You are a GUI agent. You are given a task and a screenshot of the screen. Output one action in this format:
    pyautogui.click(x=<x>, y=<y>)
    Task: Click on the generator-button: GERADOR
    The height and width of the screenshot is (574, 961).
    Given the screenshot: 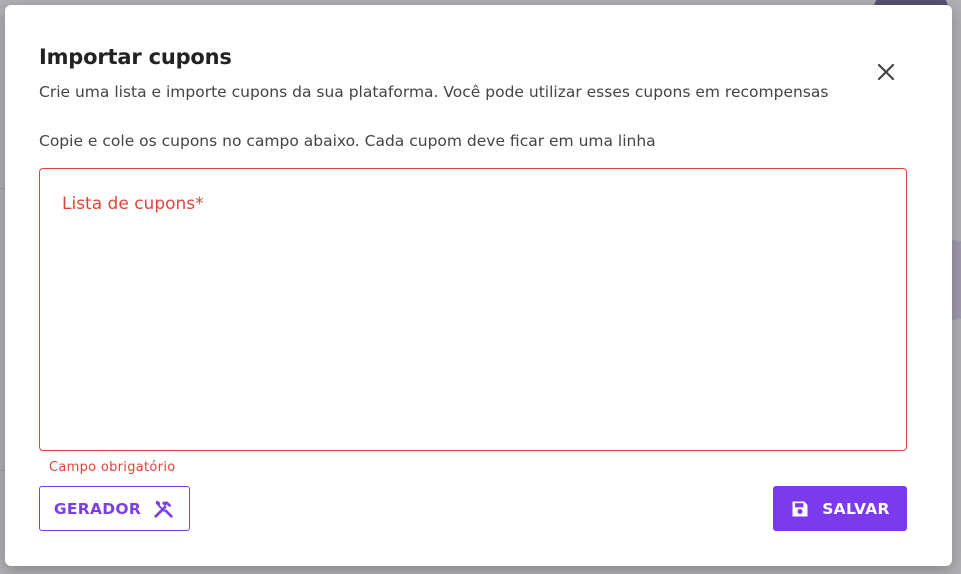 What is the action you would take?
    pyautogui.click(x=114, y=508)
    